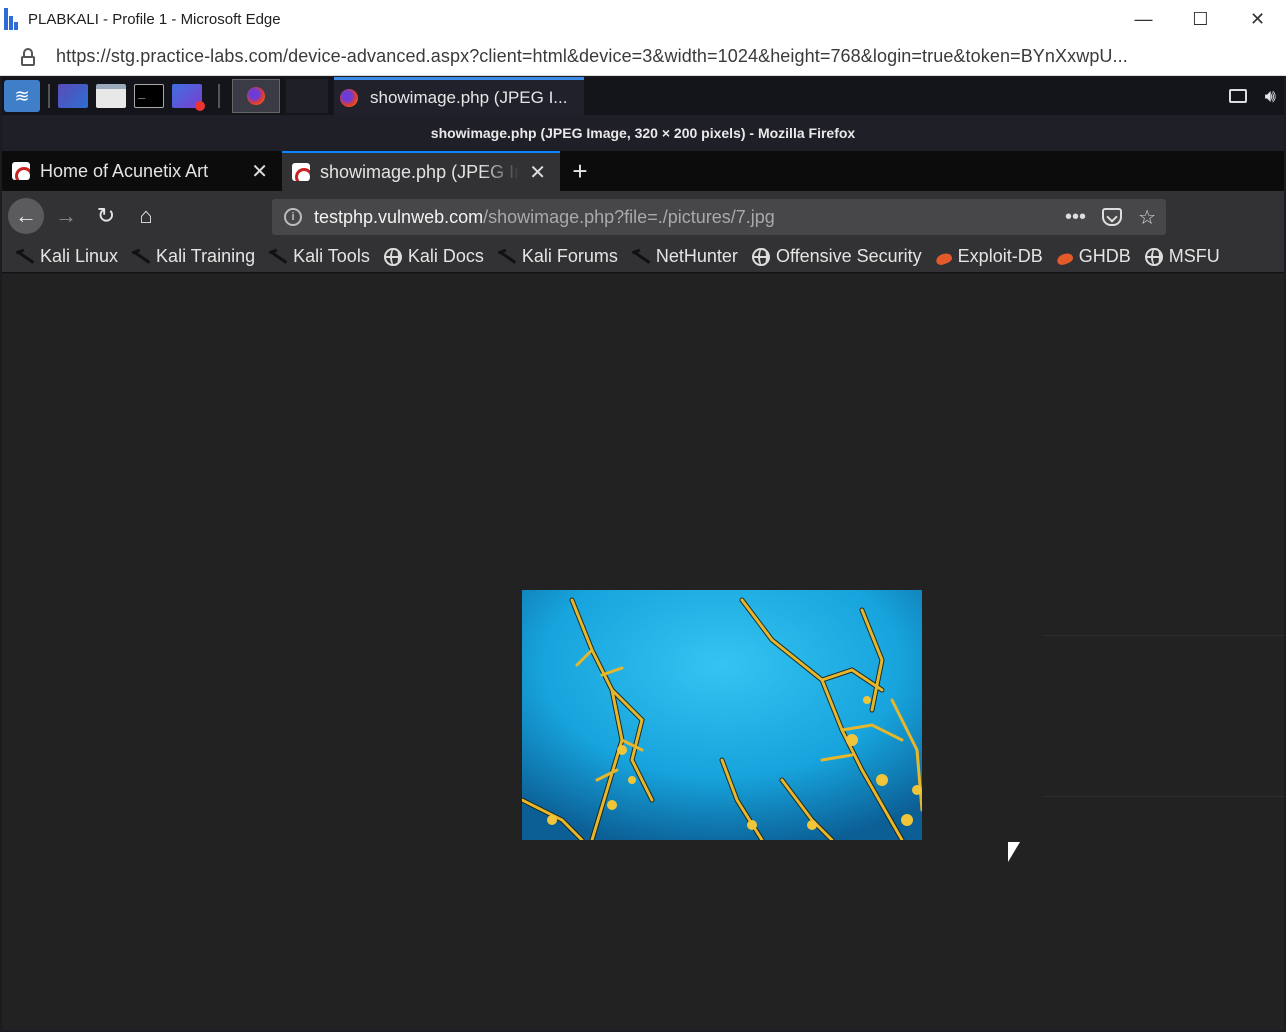 Image resolution: width=1286 pixels, height=1032 pixels. Describe the element at coordinates (106, 216) in the screenshot. I see `reload-button: ↻` at that location.